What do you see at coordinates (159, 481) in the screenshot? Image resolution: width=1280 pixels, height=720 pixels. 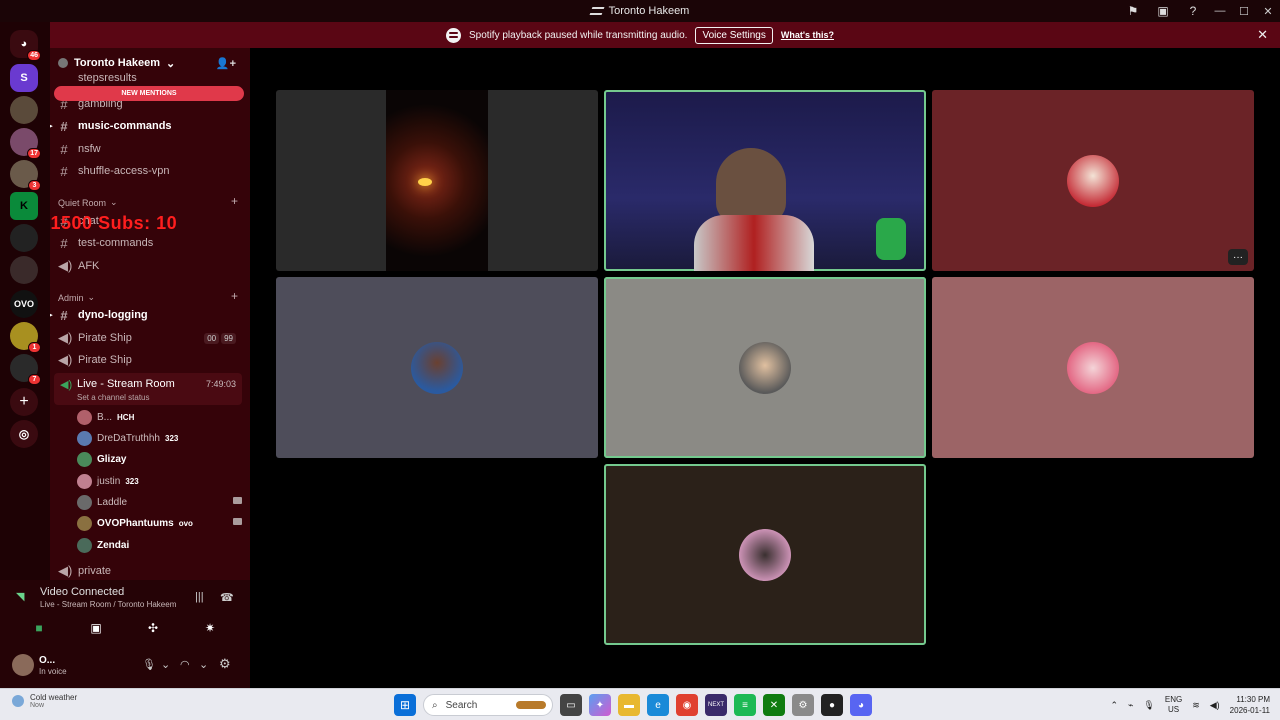 I see `voice-user: justin 323` at bounding box center [159, 481].